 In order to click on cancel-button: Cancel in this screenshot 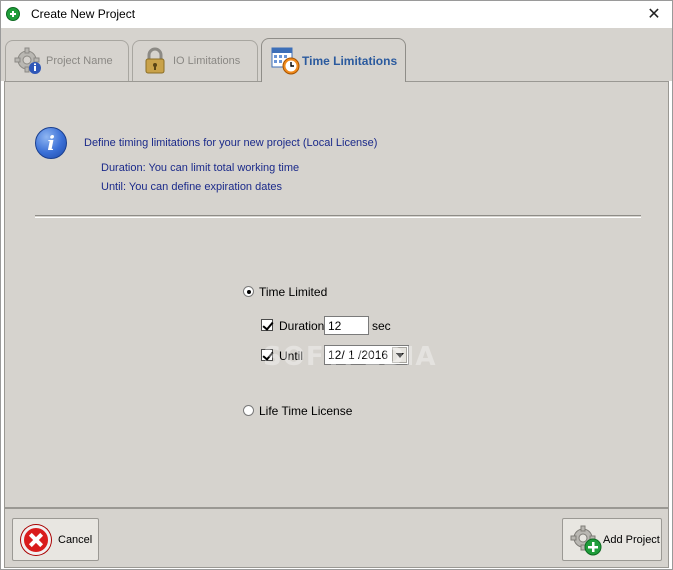, I will do `click(55, 539)`.